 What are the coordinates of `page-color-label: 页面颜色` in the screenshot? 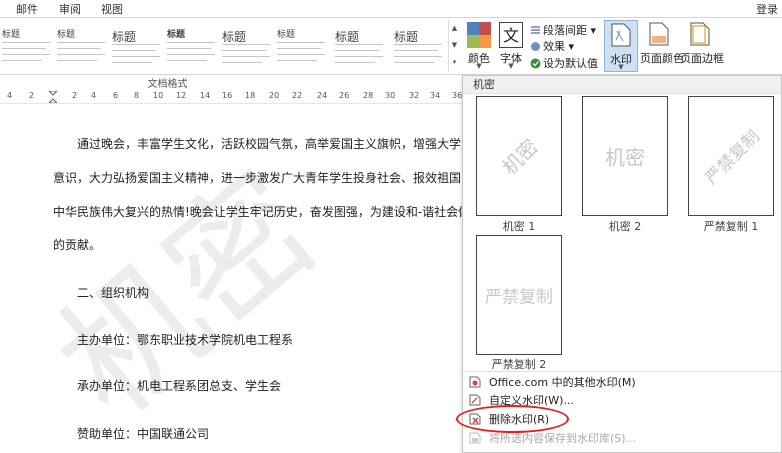 It's located at (662, 58).